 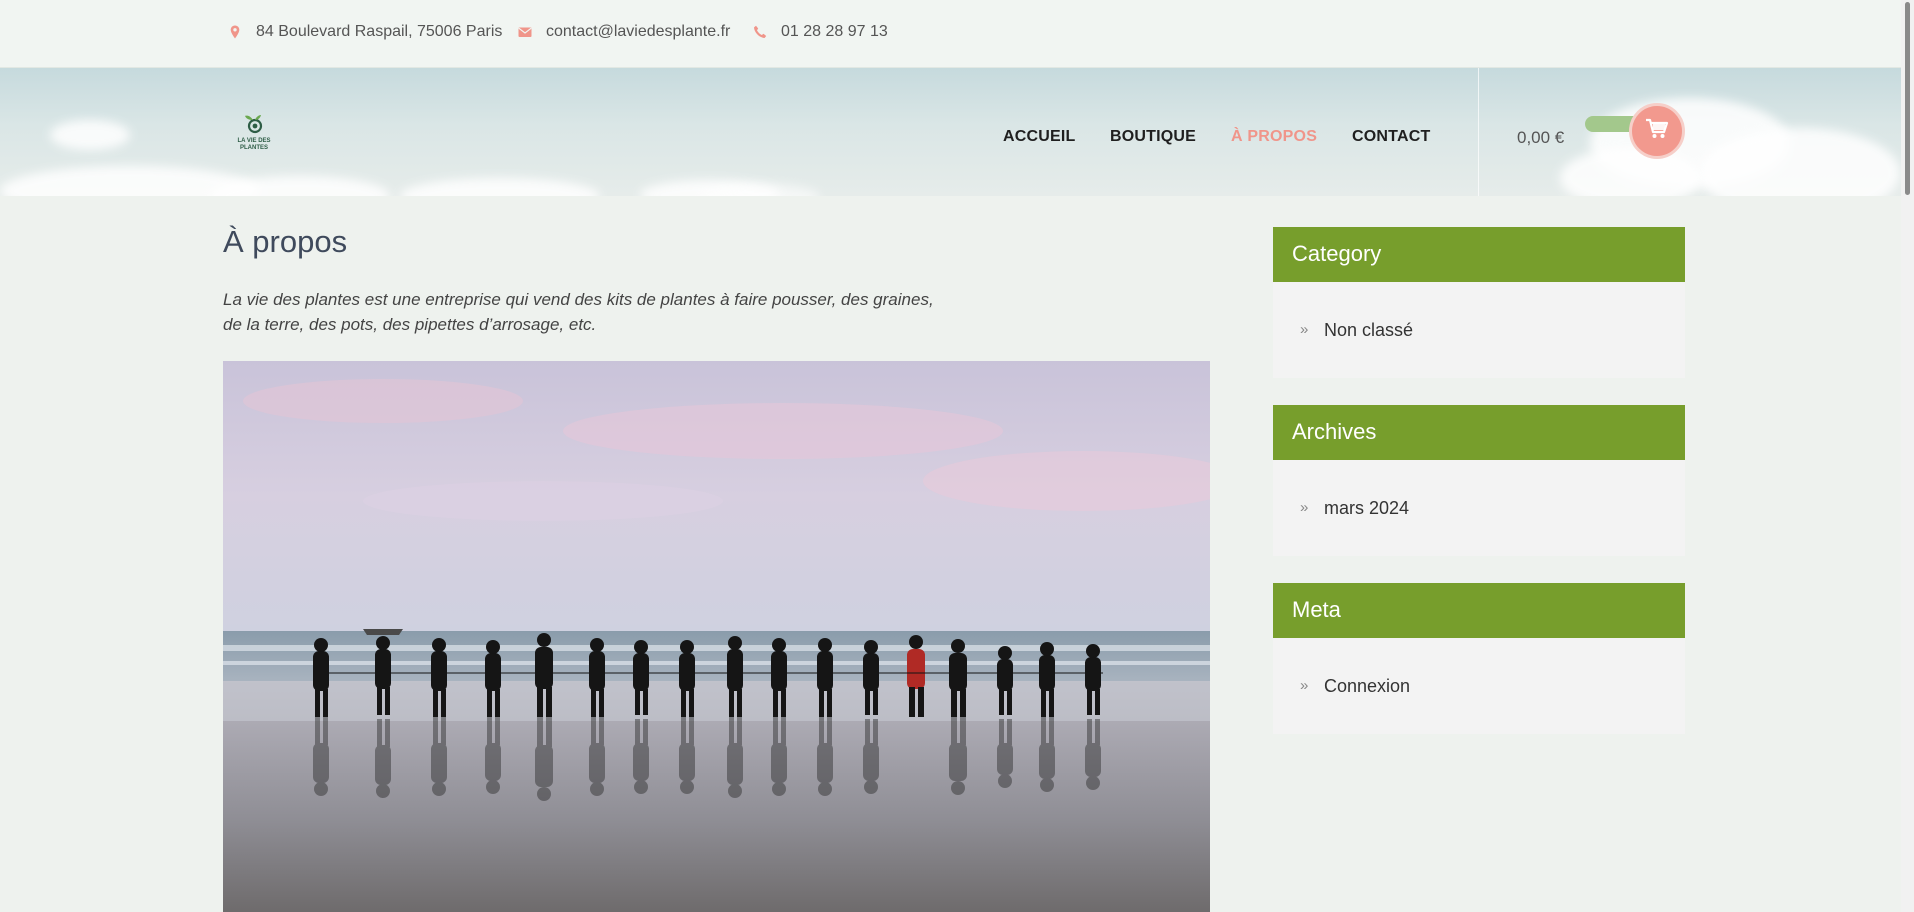 What do you see at coordinates (285, 241) in the screenshot?
I see `page-title: À propos` at bounding box center [285, 241].